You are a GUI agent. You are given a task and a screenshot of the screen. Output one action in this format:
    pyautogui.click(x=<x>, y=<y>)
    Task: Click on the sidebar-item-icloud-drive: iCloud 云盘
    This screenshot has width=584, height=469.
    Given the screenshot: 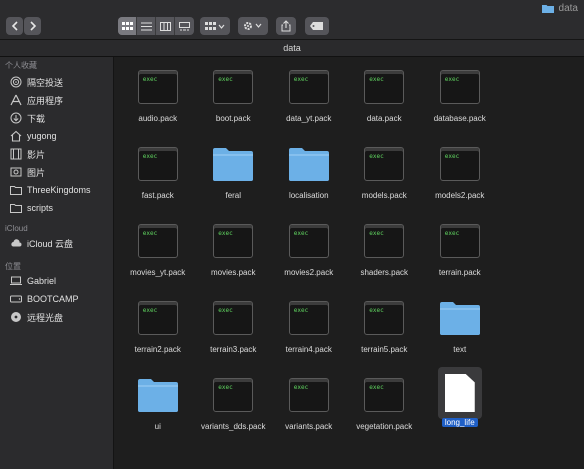 What is the action you would take?
    pyautogui.click(x=41, y=243)
    